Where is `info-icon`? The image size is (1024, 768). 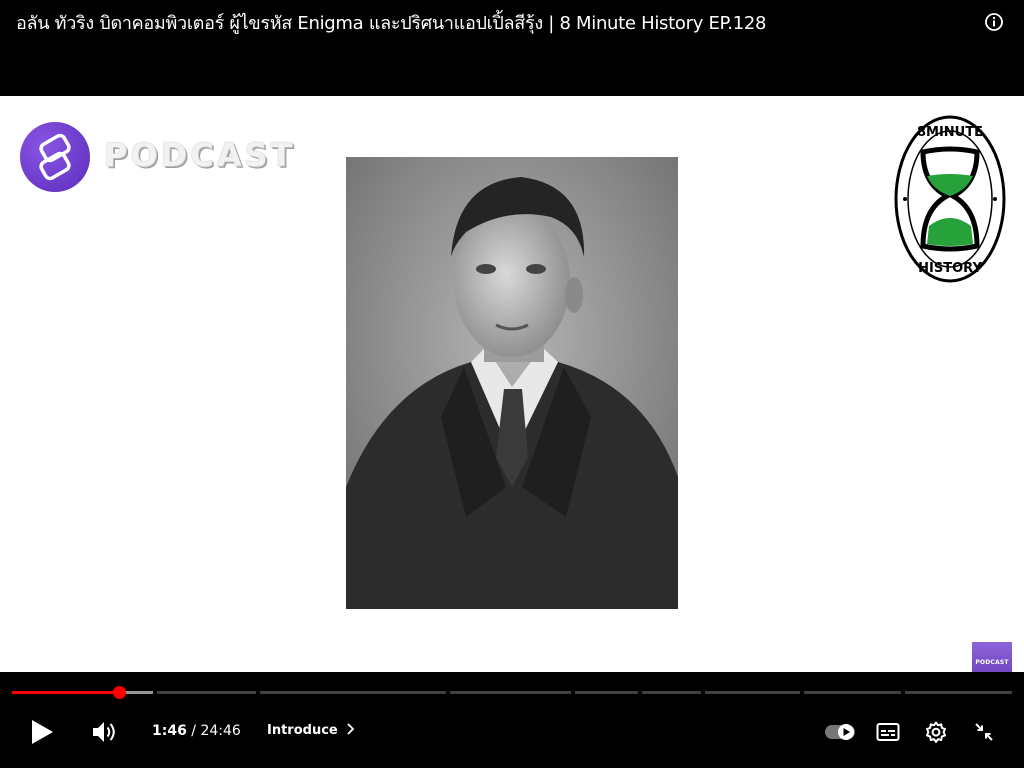
info-icon is located at coordinates (994, 22).